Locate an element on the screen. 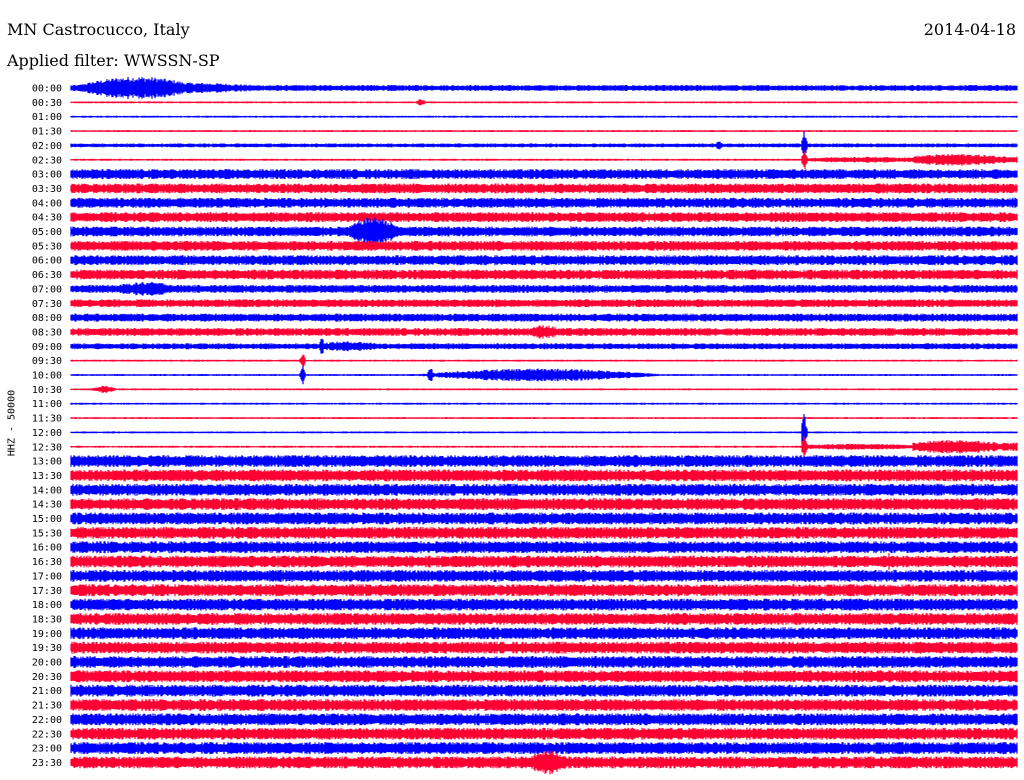 Image resolution: width=1024 pixels, height=780 pixels. row-label-0830: 08:30 is located at coordinates (47, 332).